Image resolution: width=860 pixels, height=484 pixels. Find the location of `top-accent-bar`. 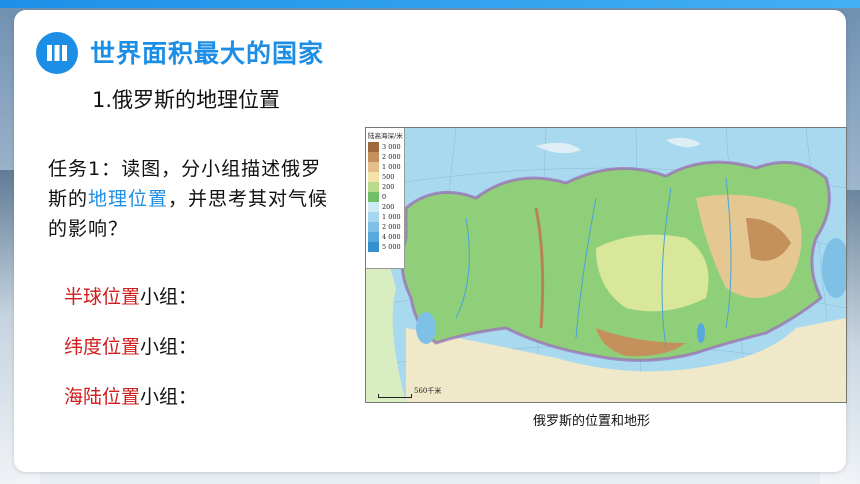

top-accent-bar is located at coordinates (430, 4).